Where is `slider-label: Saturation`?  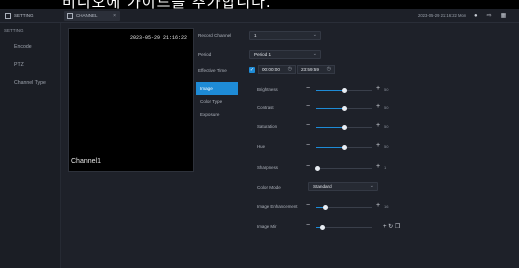 slider-label: Saturation is located at coordinates (267, 126).